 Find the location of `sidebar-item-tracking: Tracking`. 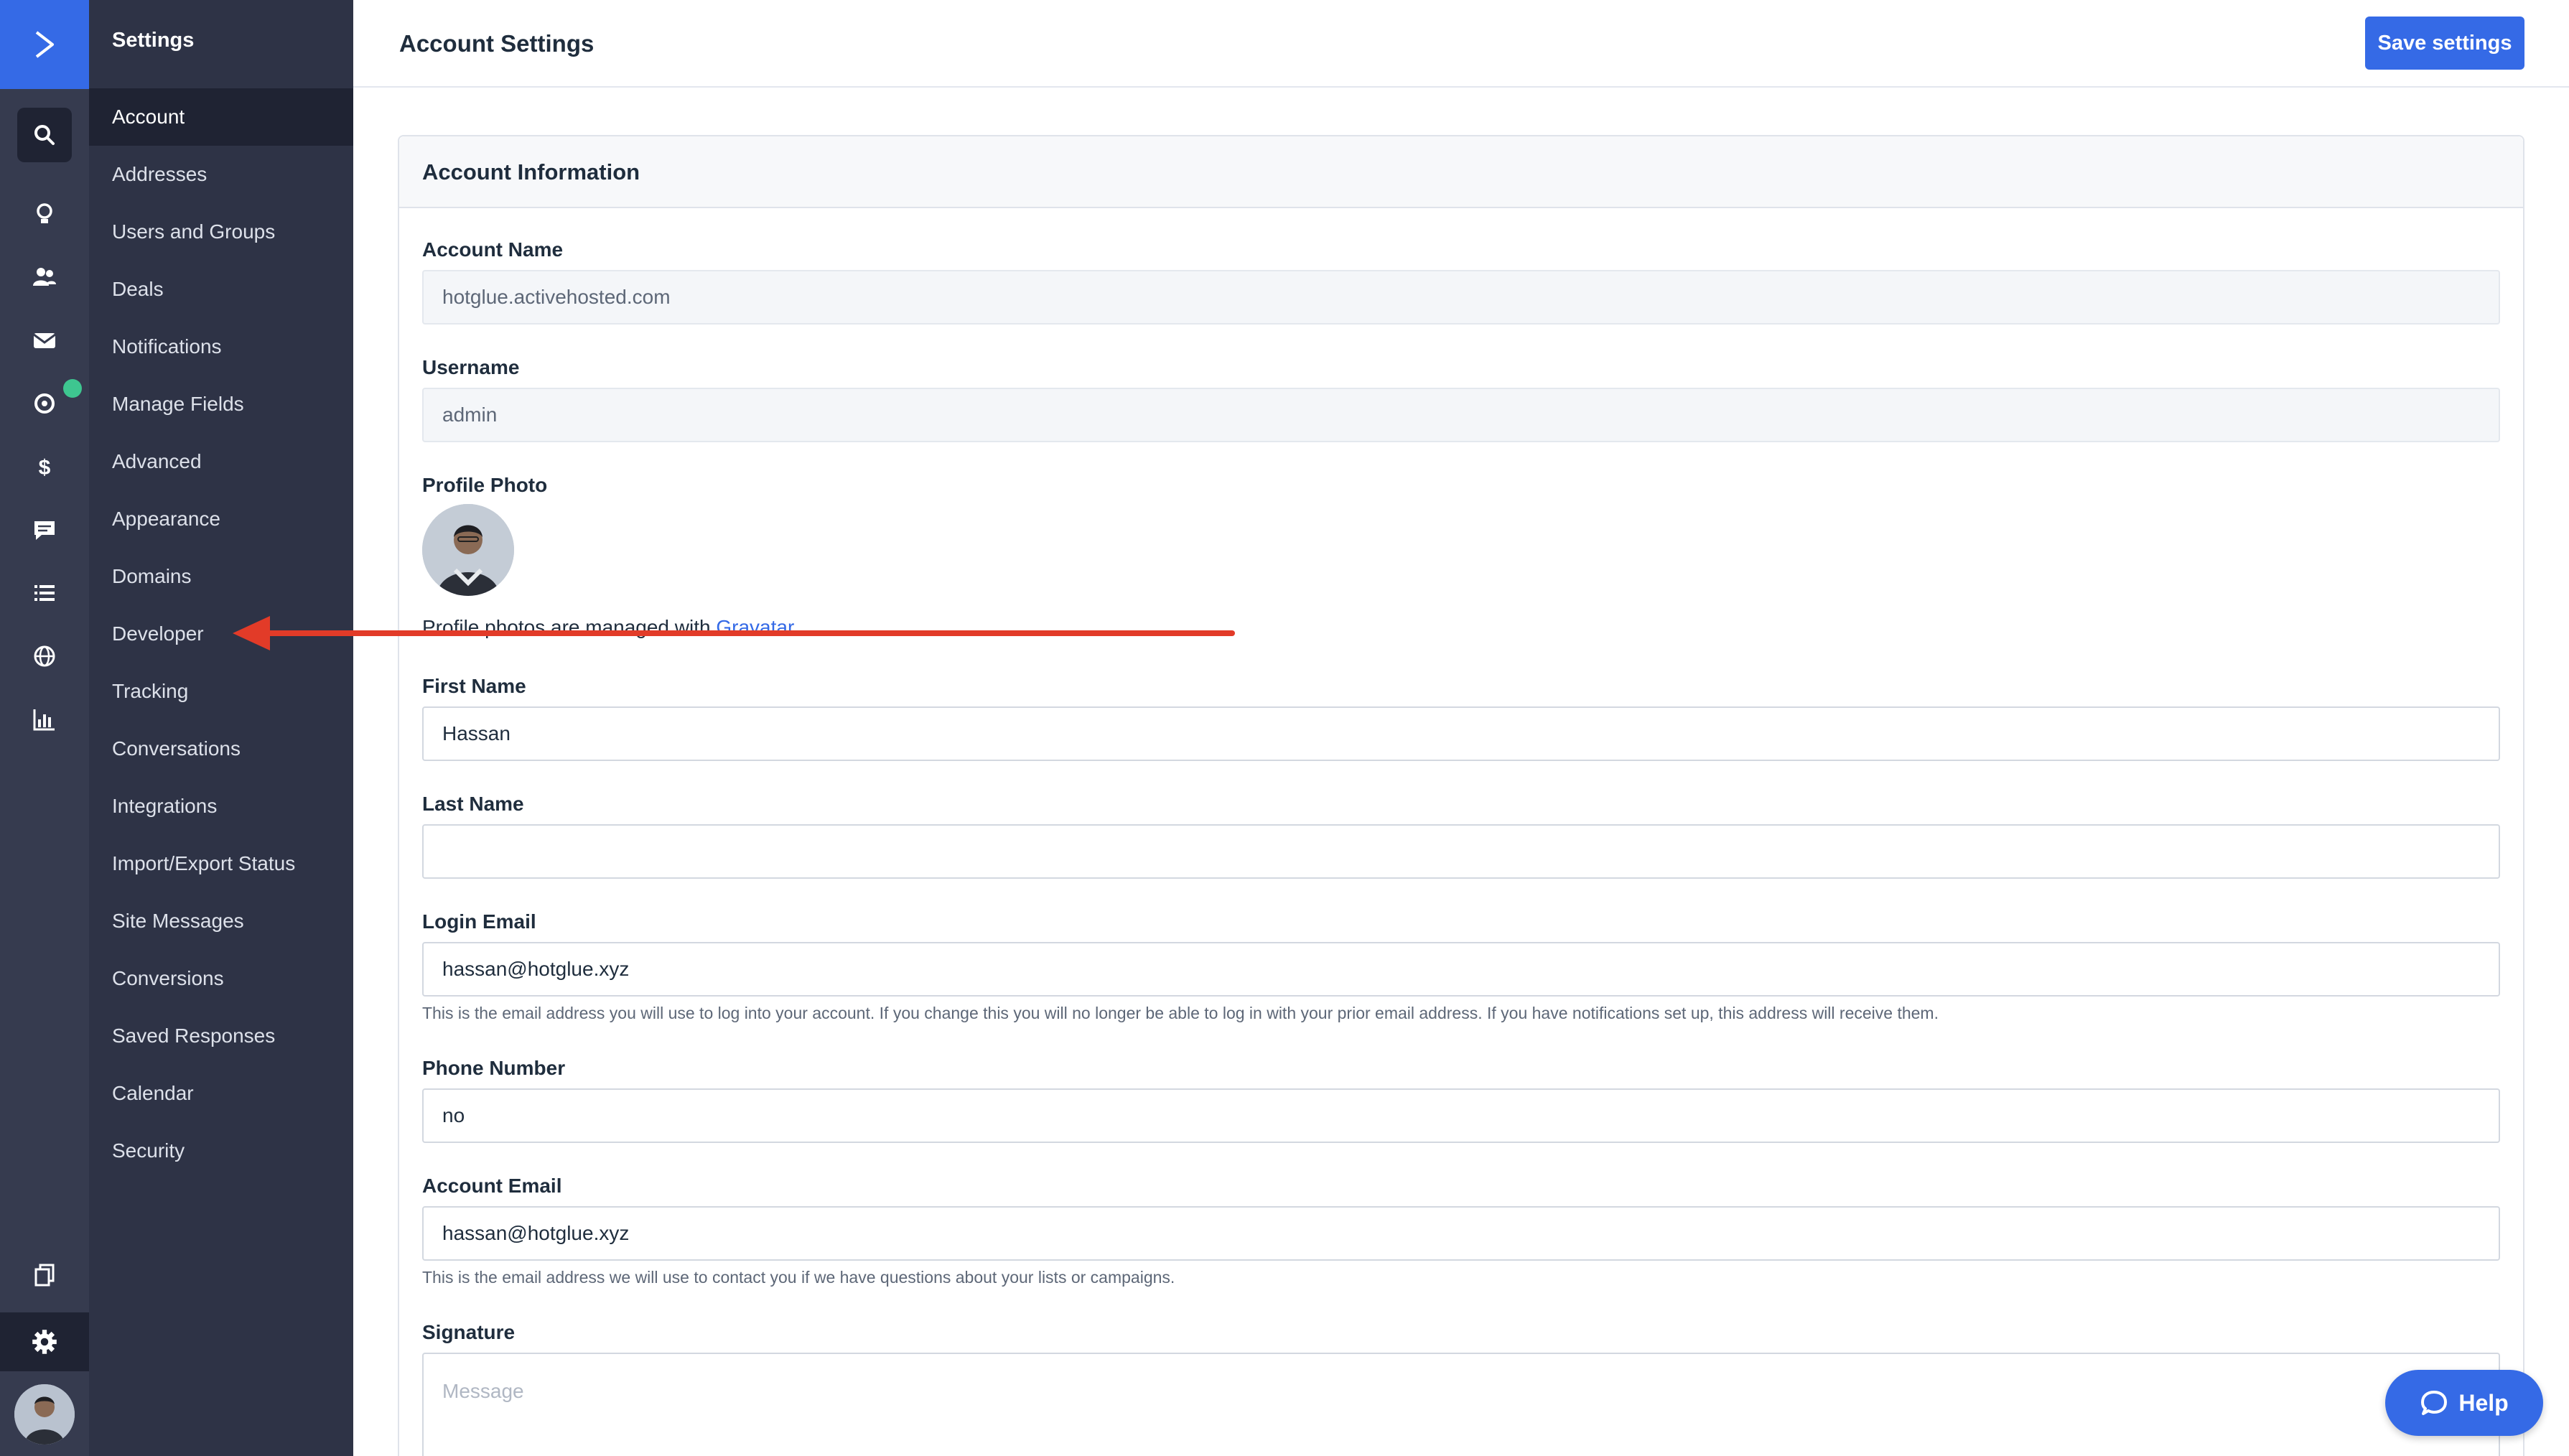

sidebar-item-tracking: Tracking is located at coordinates (221, 691).